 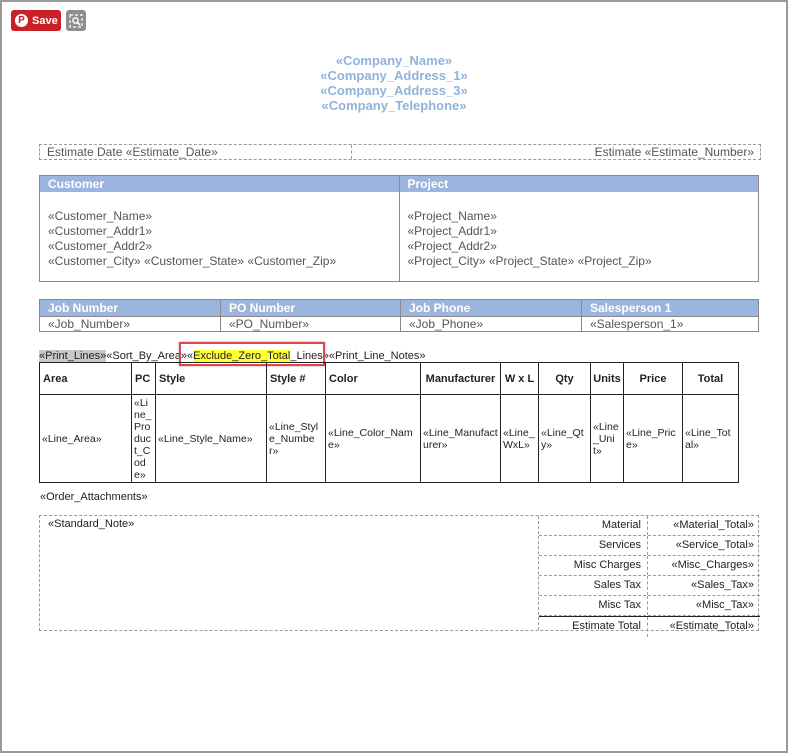 What do you see at coordinates (710, 378) in the screenshot?
I see `col-total: Total` at bounding box center [710, 378].